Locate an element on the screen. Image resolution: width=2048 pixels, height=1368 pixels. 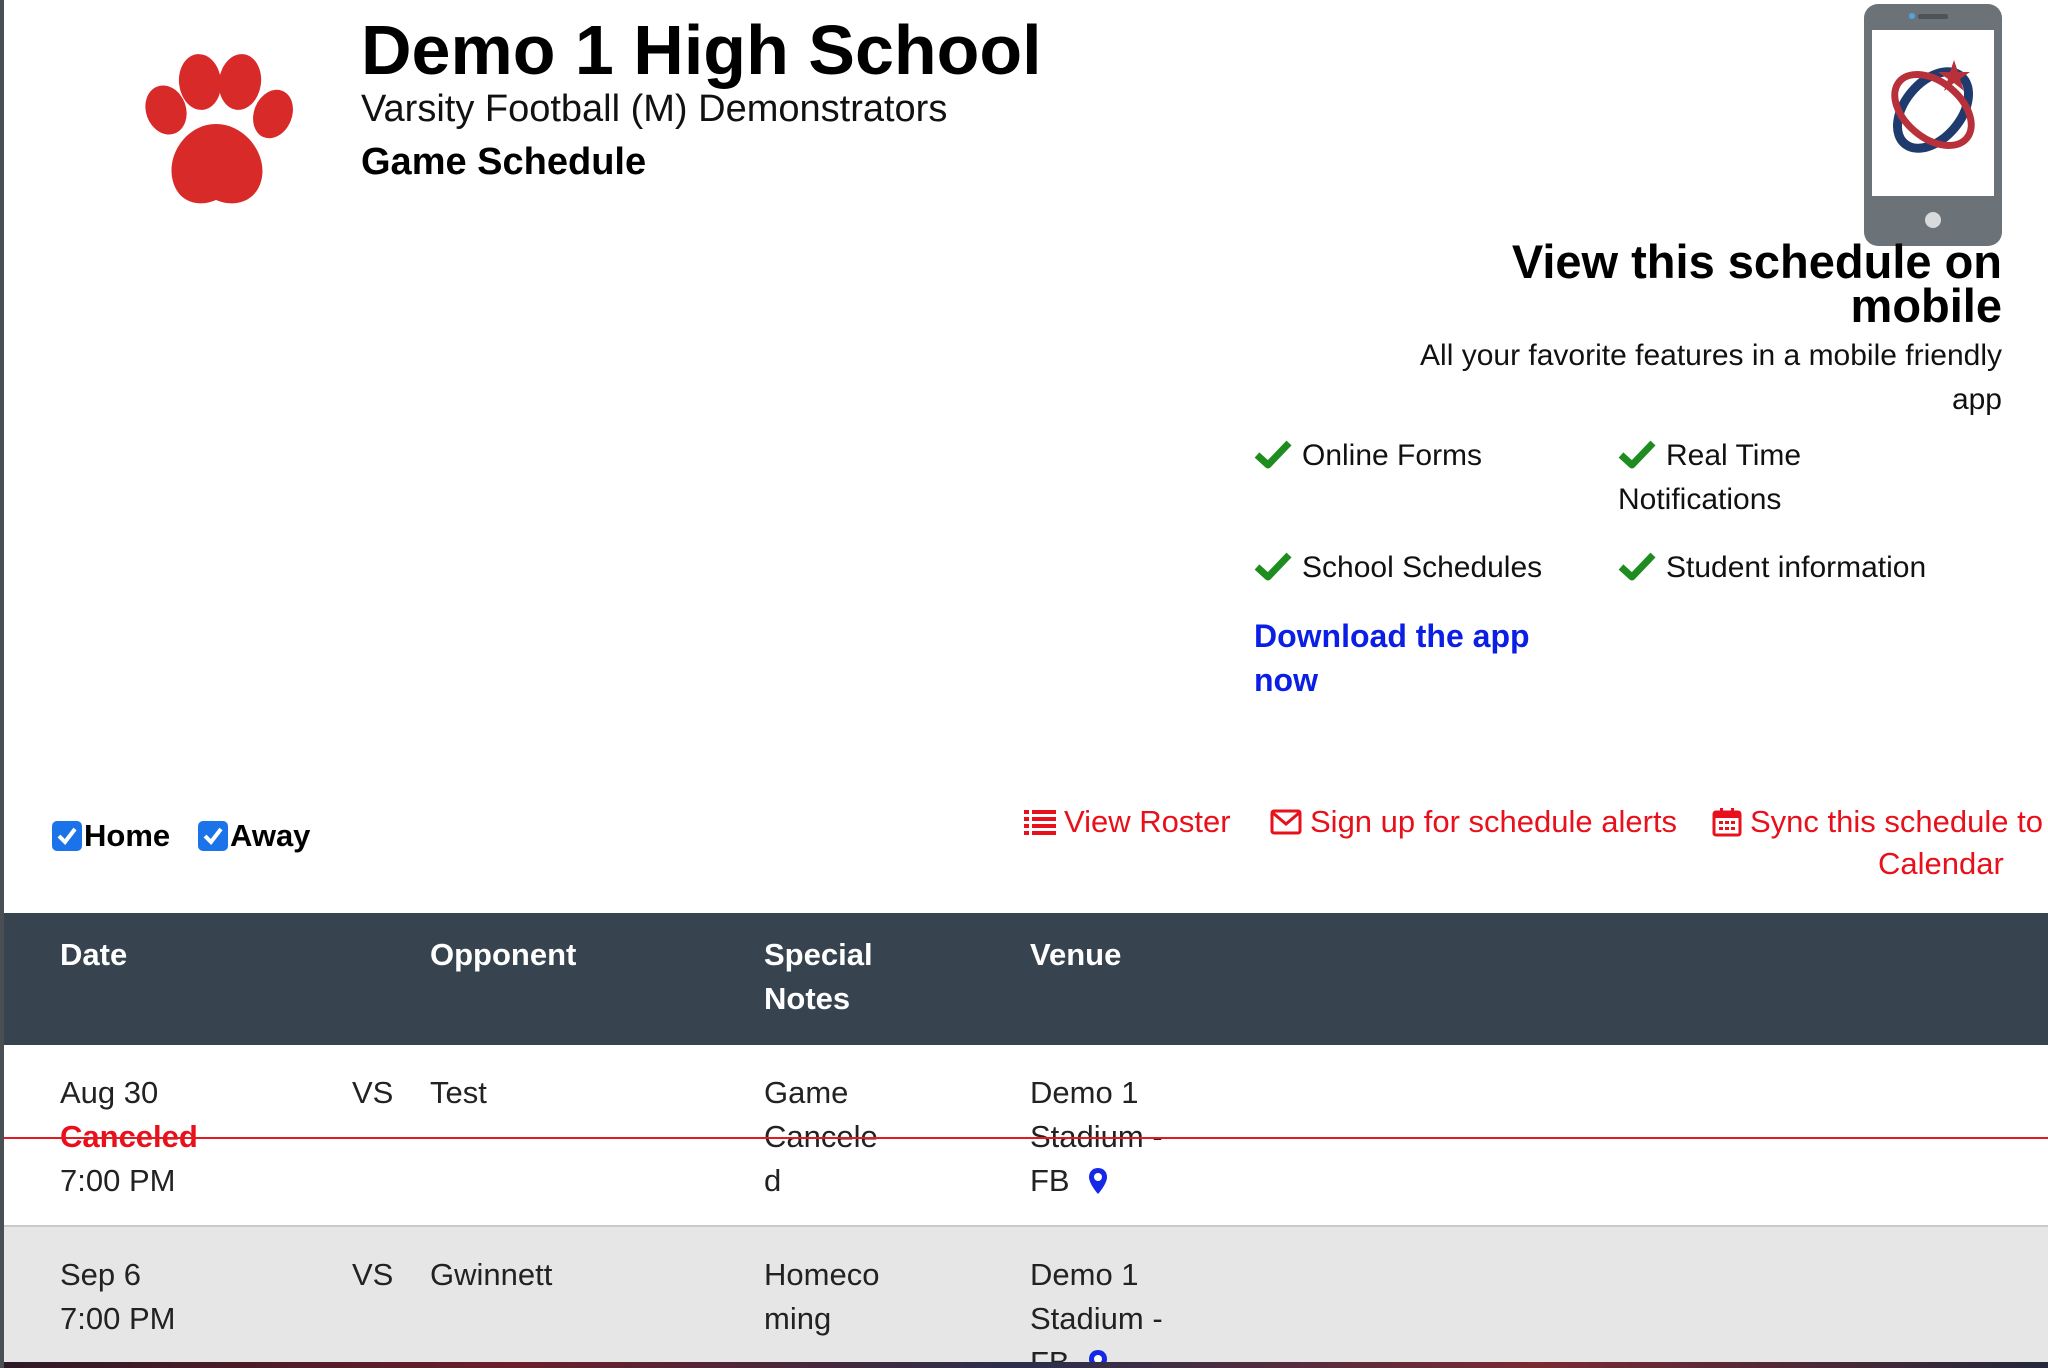
page-title: Game Schedule is located at coordinates (504, 162).